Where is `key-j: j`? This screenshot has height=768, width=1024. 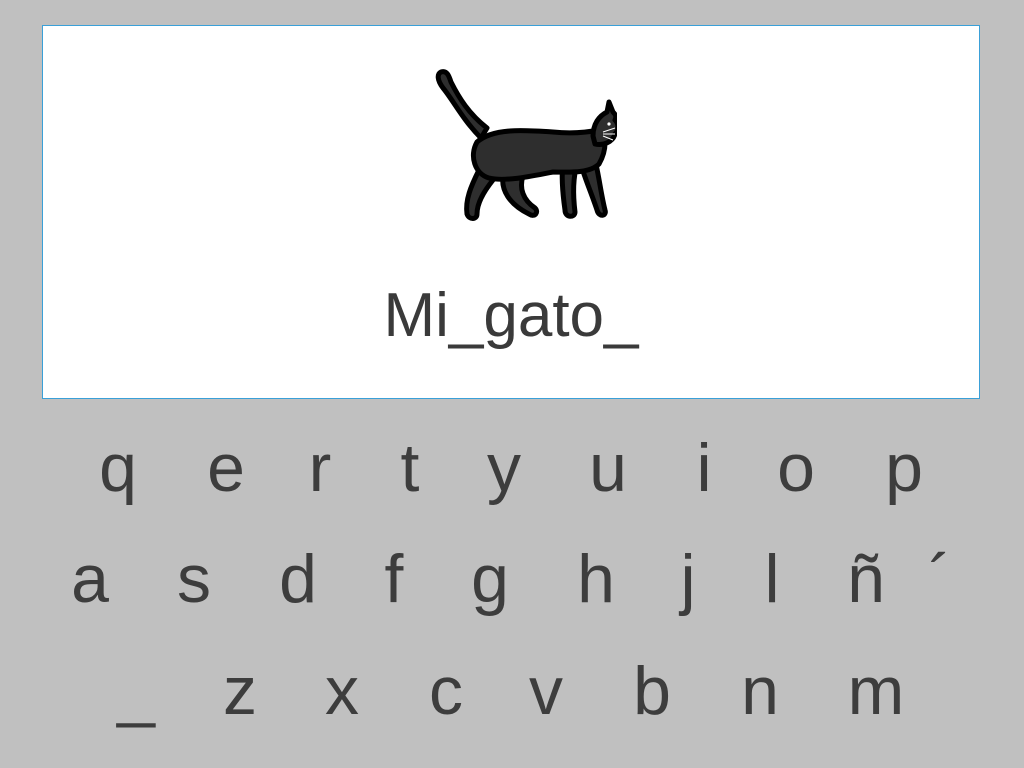 key-j: j is located at coordinates (688, 579).